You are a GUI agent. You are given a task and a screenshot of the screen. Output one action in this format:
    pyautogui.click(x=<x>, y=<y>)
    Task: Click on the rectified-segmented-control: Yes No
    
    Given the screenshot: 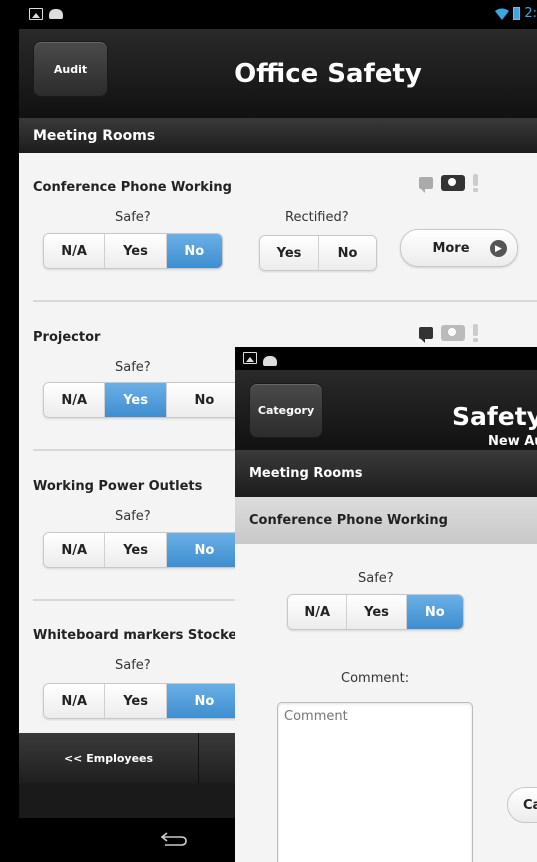 What is the action you would take?
    pyautogui.click(x=318, y=253)
    